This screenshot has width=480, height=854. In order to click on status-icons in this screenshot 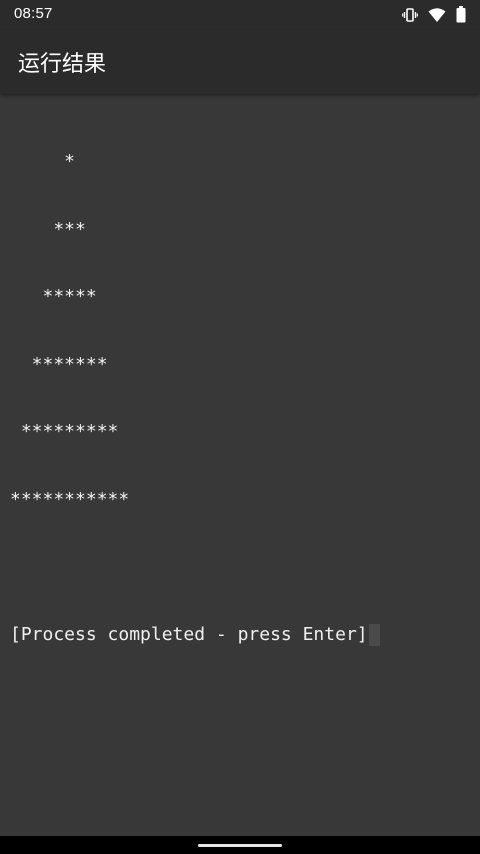, I will do `click(434, 14)`.